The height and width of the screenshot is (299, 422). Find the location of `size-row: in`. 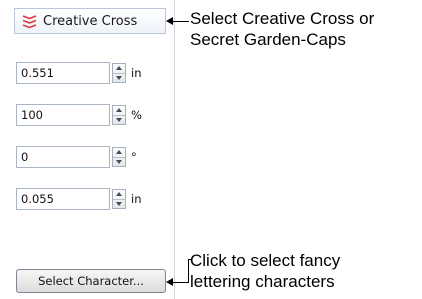

size-row: in is located at coordinates (78, 73).